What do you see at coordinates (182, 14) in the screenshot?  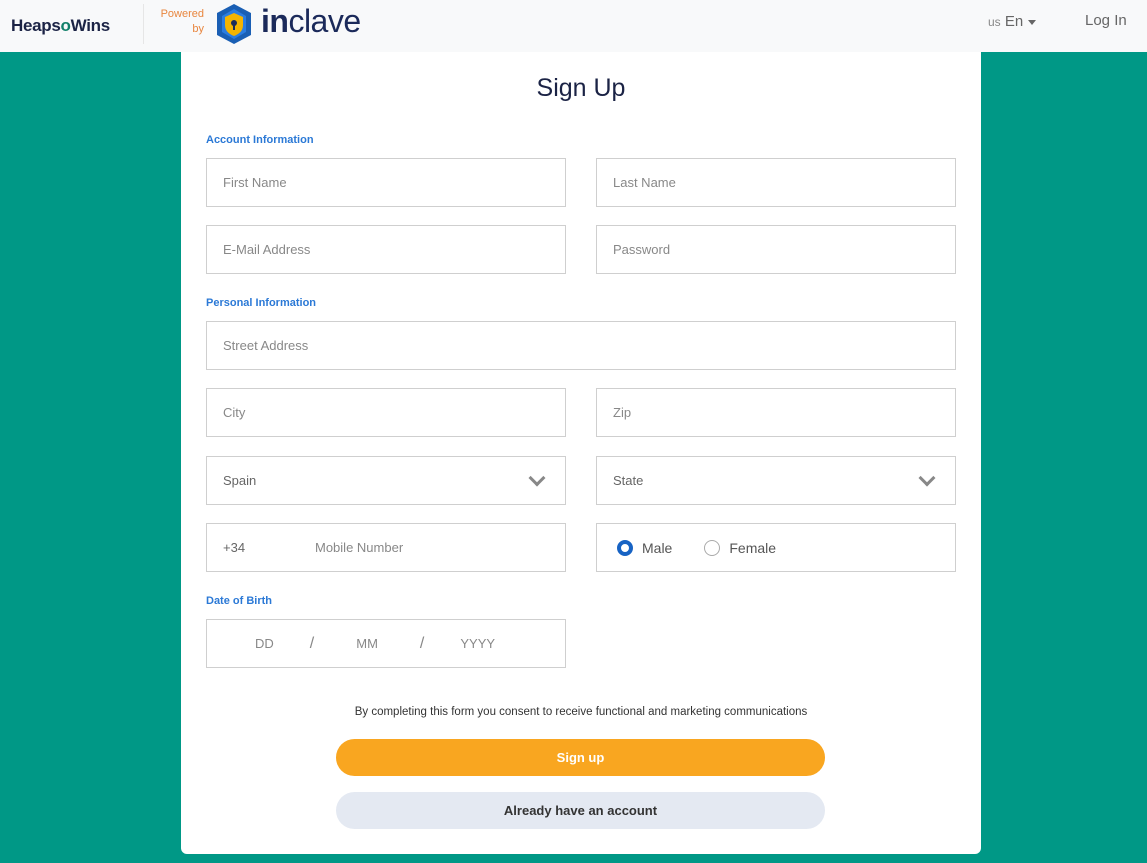 I see `powered-by-line1: Powered` at bounding box center [182, 14].